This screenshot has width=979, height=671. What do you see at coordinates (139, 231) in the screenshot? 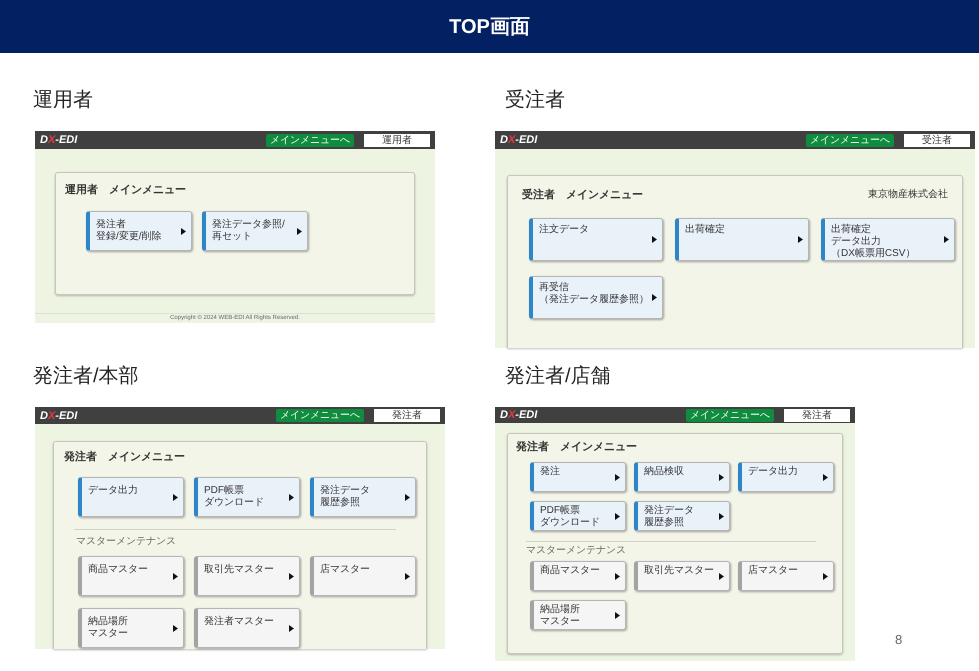
I see `menu-button: 発注者 登録/変更/削除` at bounding box center [139, 231].